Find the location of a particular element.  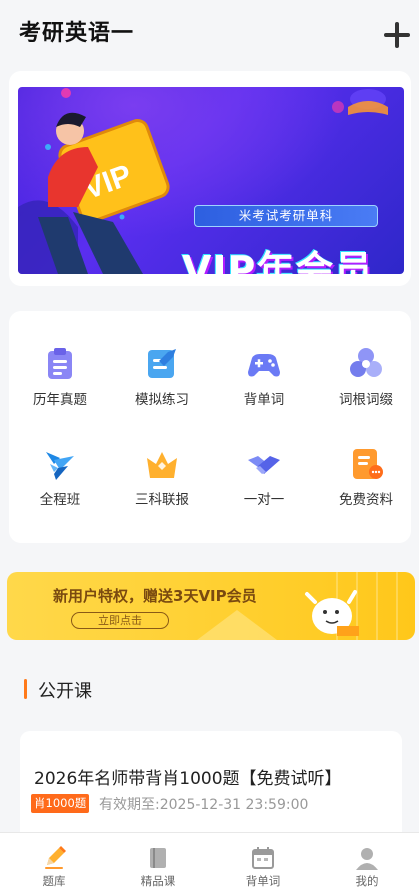

edit-note-icon is located at coordinates (162, 363).